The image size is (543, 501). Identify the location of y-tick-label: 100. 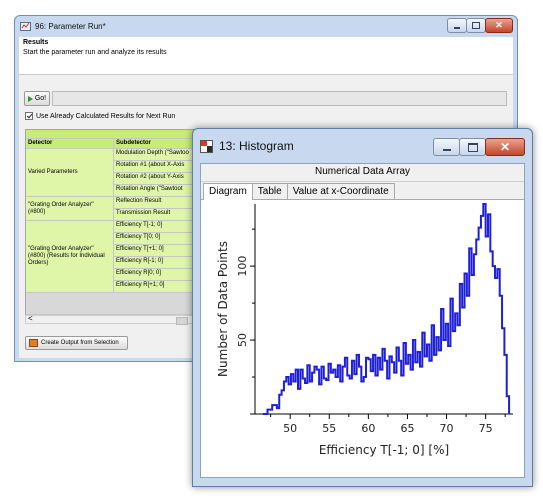
(242, 266).